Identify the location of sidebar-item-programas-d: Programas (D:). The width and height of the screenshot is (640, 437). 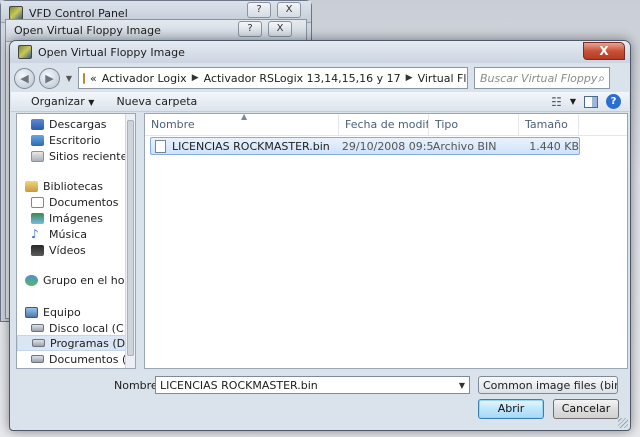
(75, 343).